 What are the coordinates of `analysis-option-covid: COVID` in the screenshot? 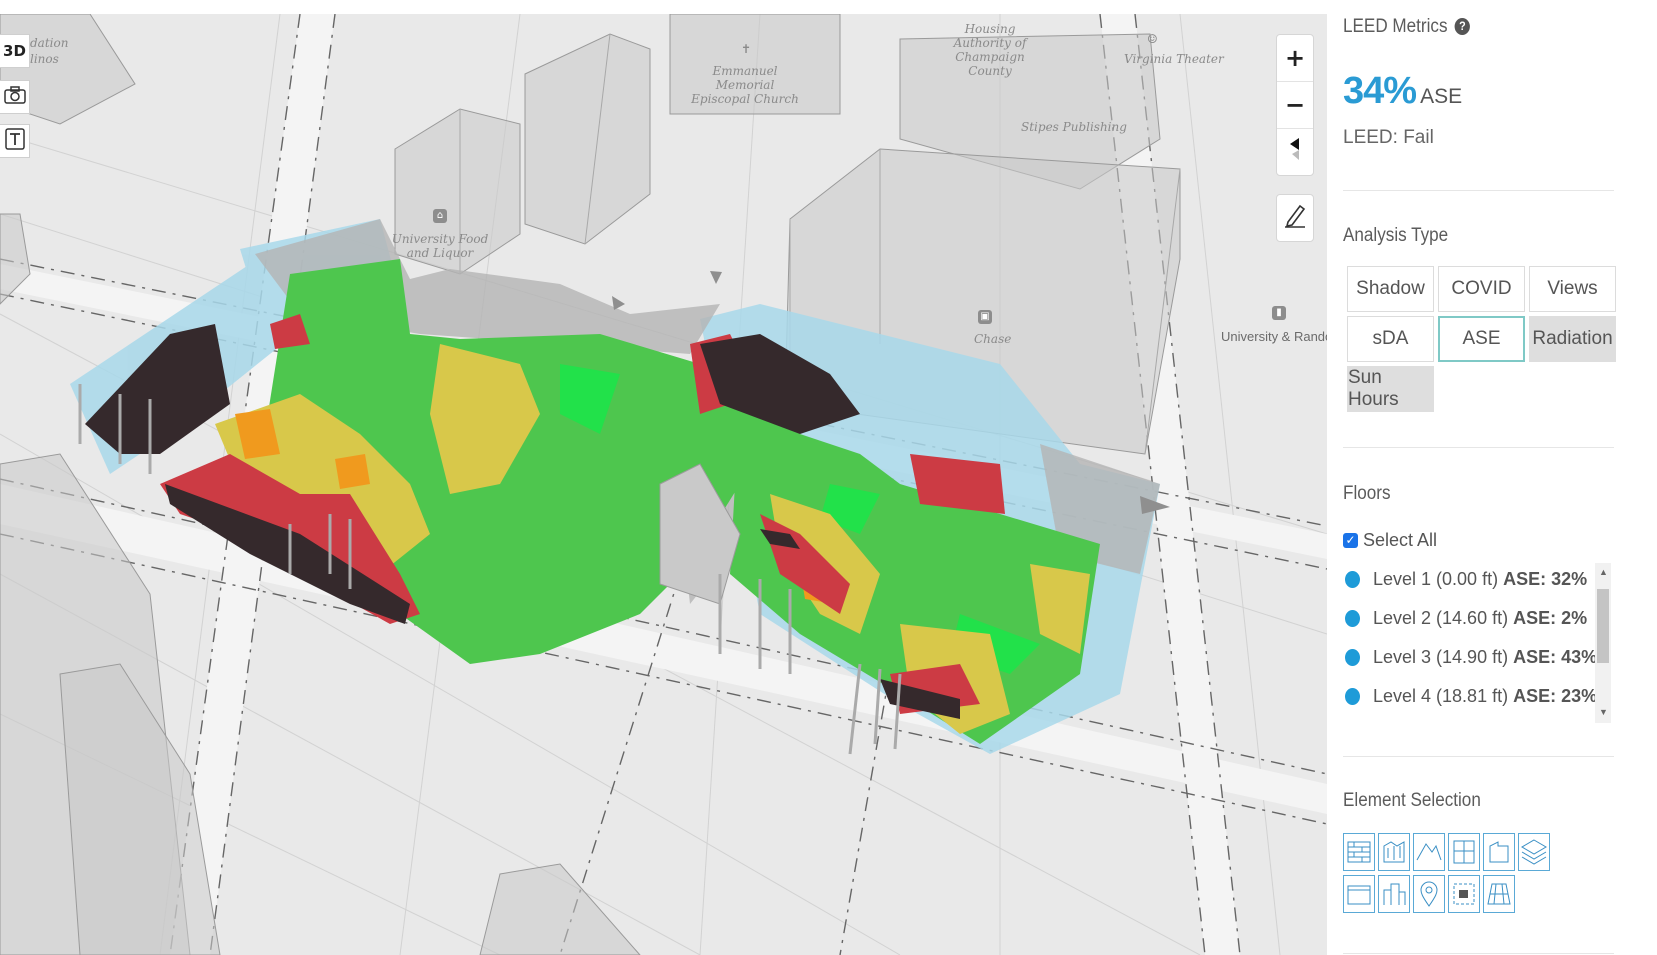 It's located at (1481, 289).